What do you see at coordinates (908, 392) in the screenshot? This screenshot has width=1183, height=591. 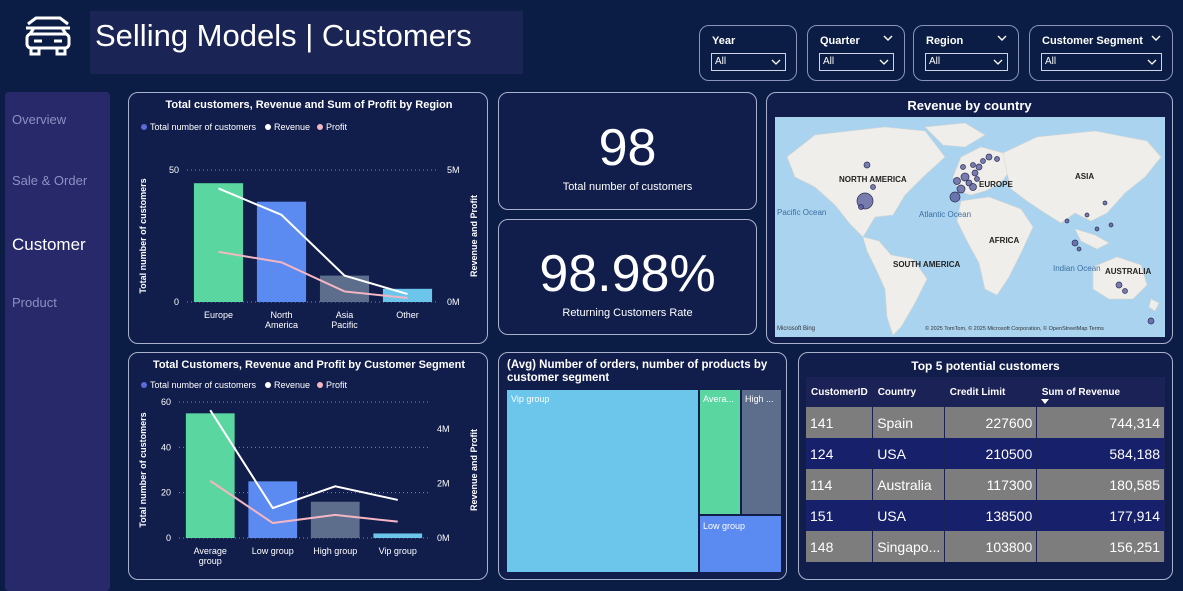 I see `col-country: Country` at bounding box center [908, 392].